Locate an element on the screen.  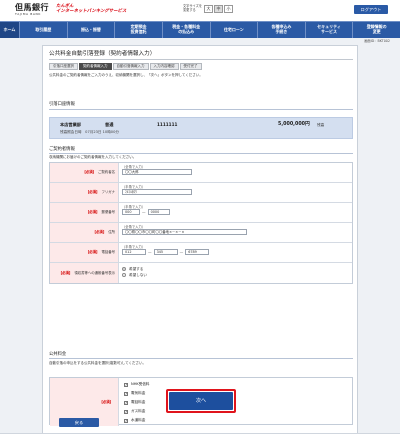
zip-input-2: 0000 is located at coordinates (158, 212).